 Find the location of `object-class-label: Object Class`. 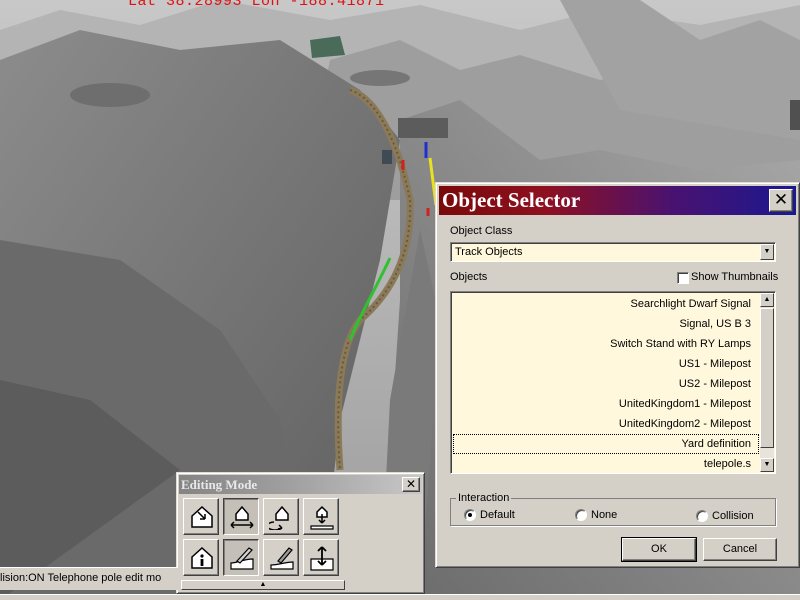

object-class-label: Object Class is located at coordinates (481, 231).